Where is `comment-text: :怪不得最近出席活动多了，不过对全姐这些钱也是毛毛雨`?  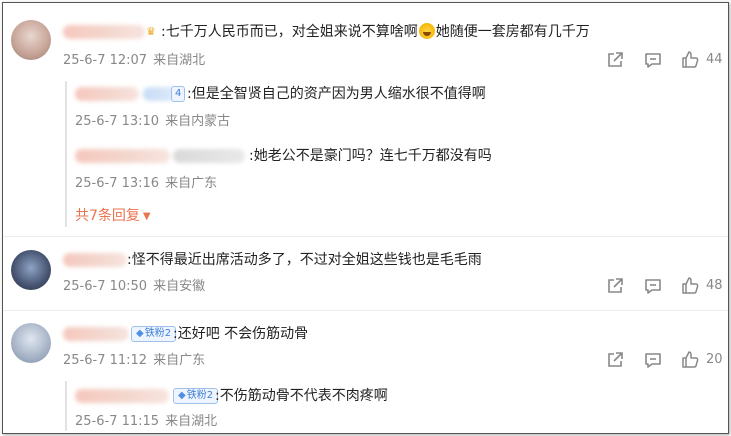
comment-text: :怪不得最近出席活动多了，不过对全姐这些钱也是毛毛雨 is located at coordinates (304, 260).